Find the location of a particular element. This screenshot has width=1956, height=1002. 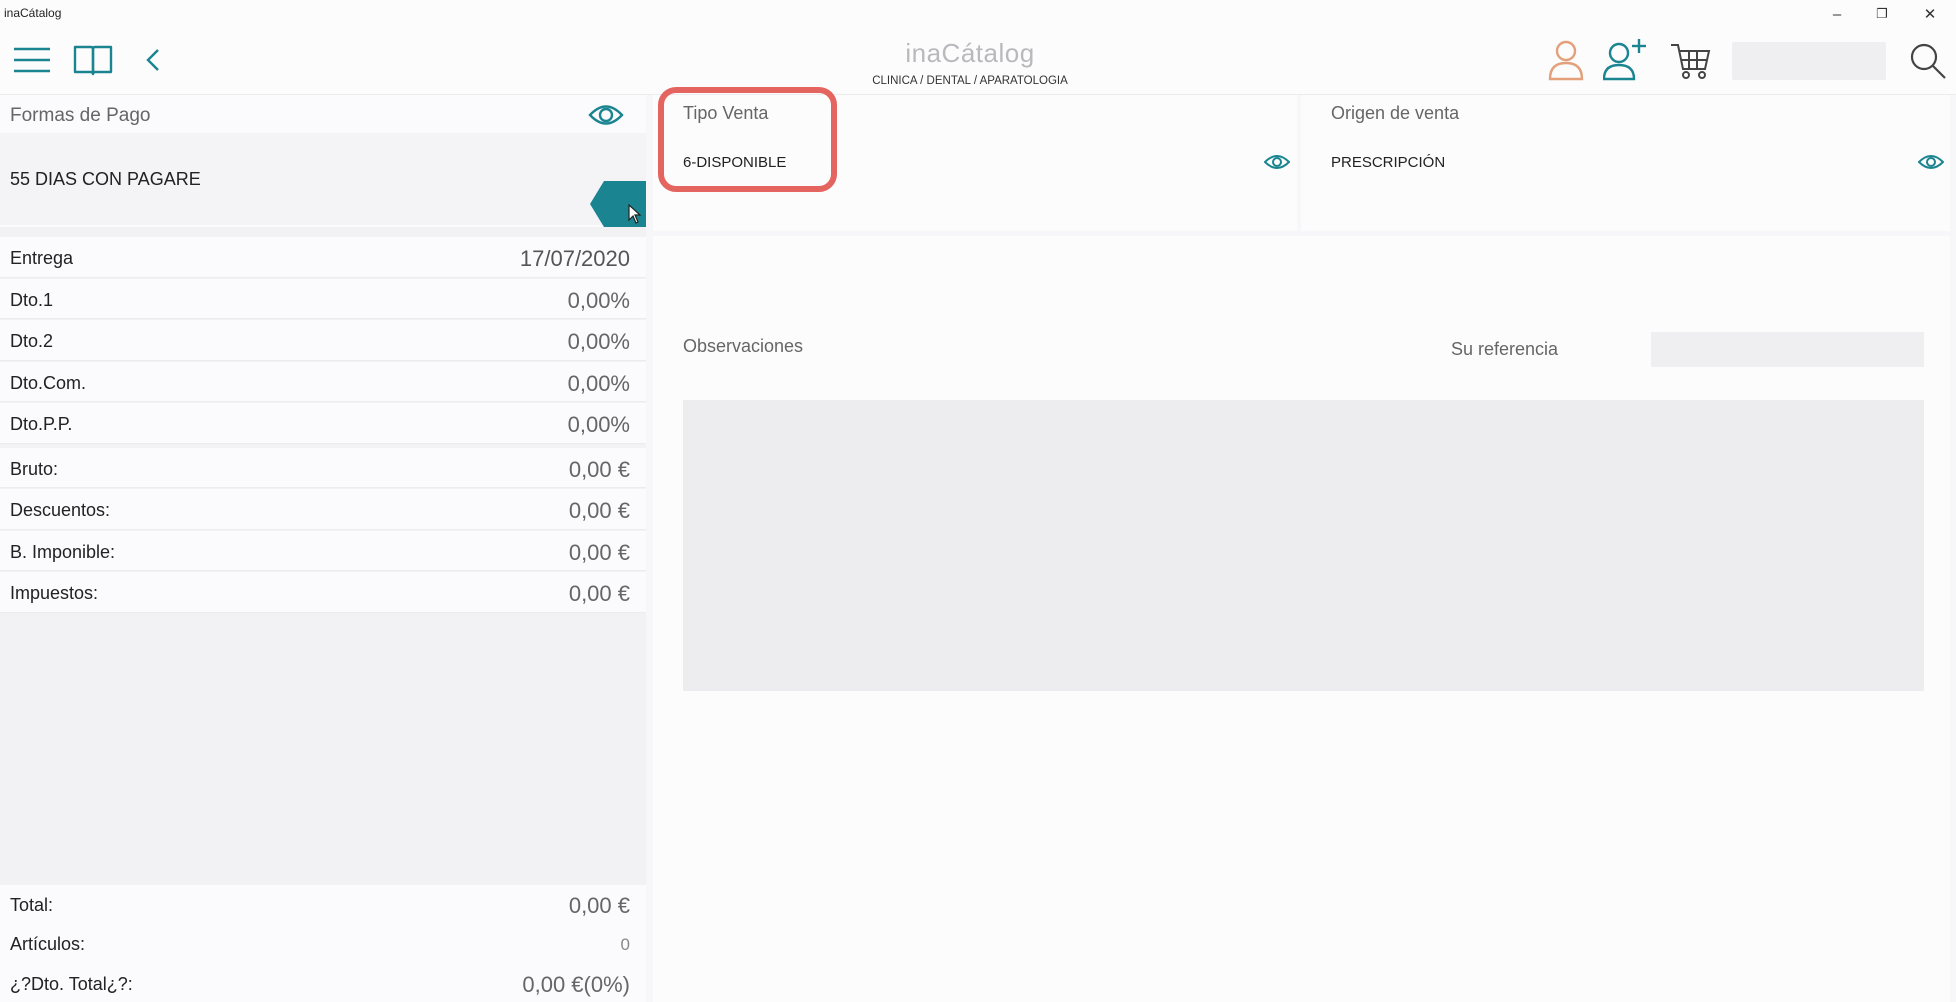

origen-venta-card: Origen de venta PRESCRIPCIÓN is located at coordinates (1625, 163).